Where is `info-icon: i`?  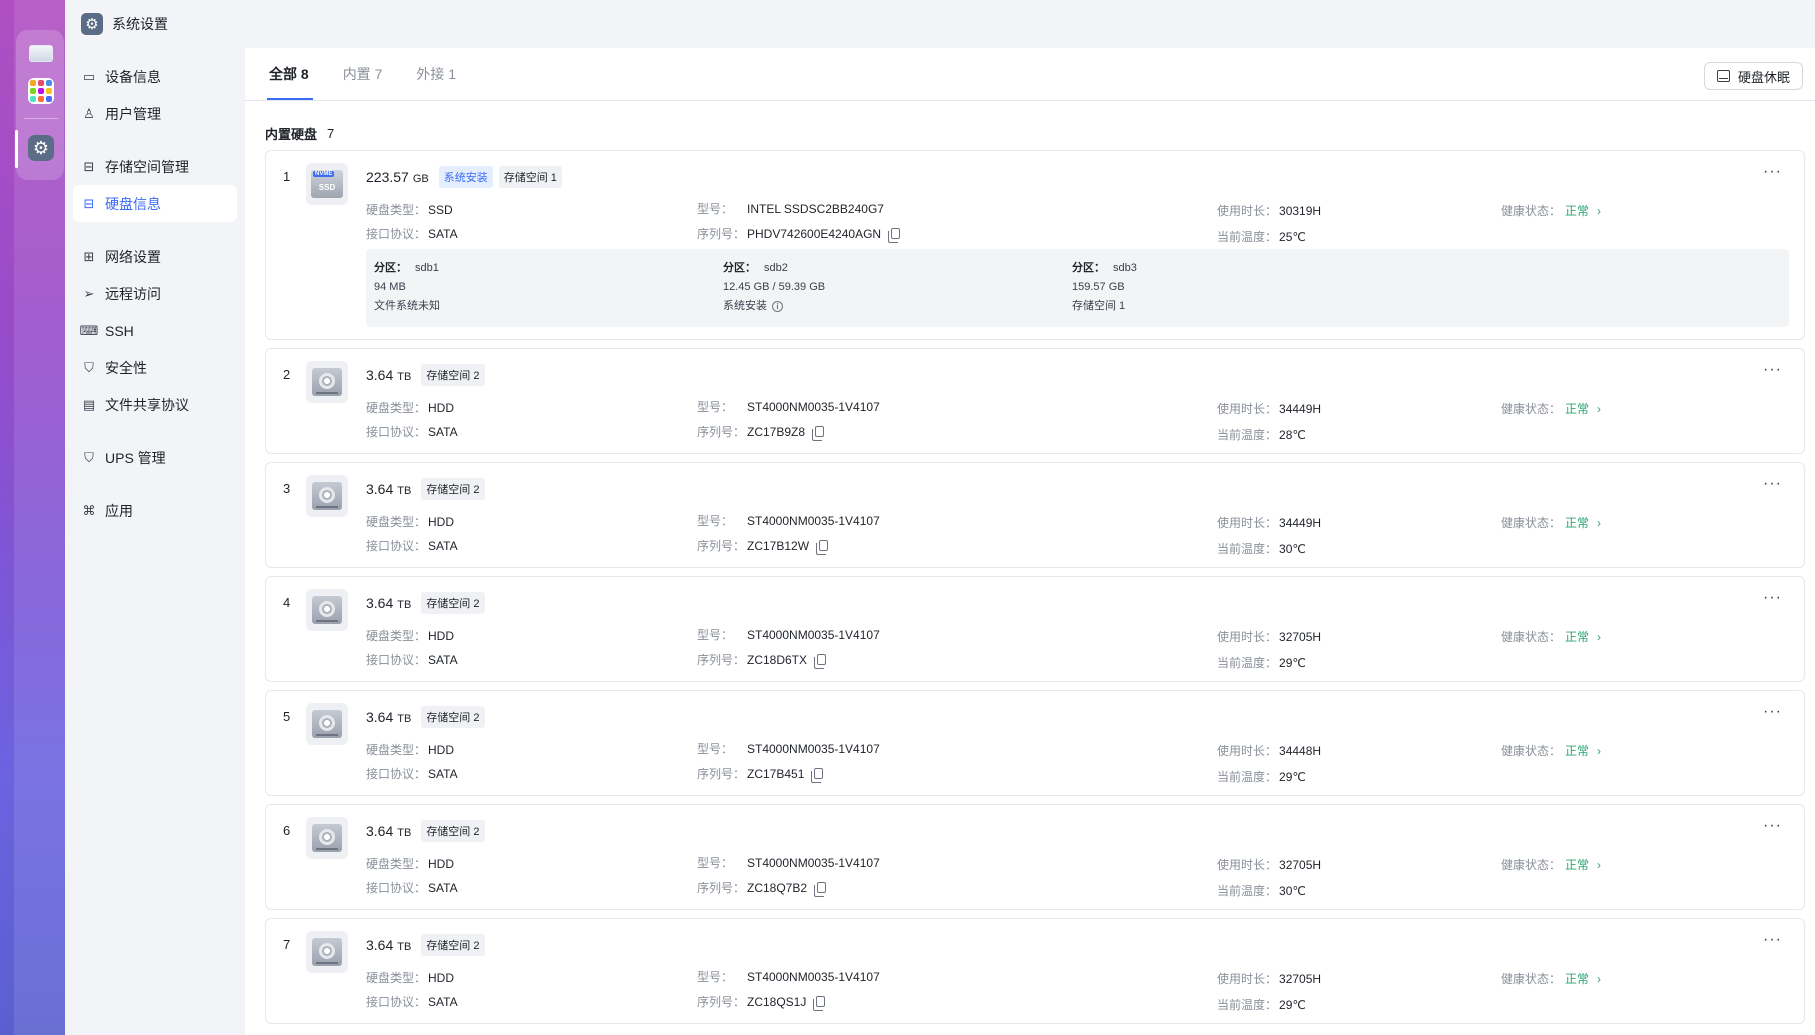 info-icon: i is located at coordinates (777, 306).